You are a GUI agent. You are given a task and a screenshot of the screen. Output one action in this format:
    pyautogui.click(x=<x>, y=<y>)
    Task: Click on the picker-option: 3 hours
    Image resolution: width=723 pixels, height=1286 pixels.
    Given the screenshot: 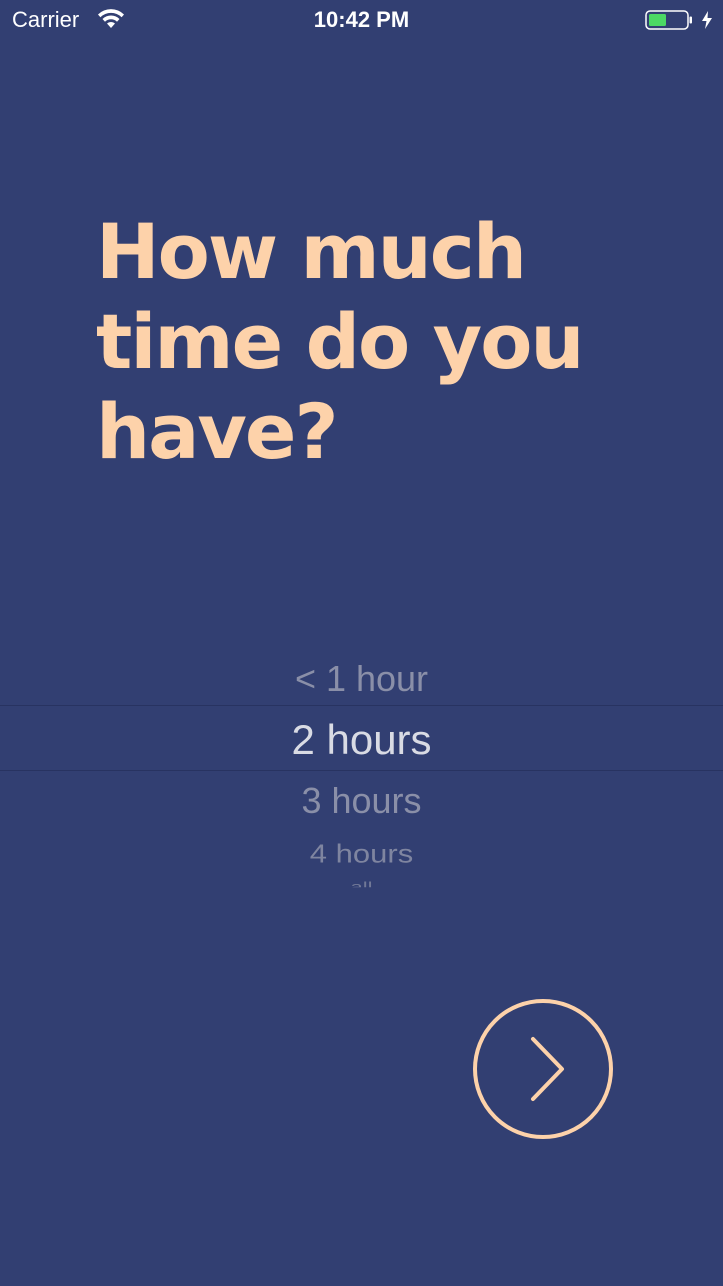 What is the action you would take?
    pyautogui.click(x=361, y=801)
    